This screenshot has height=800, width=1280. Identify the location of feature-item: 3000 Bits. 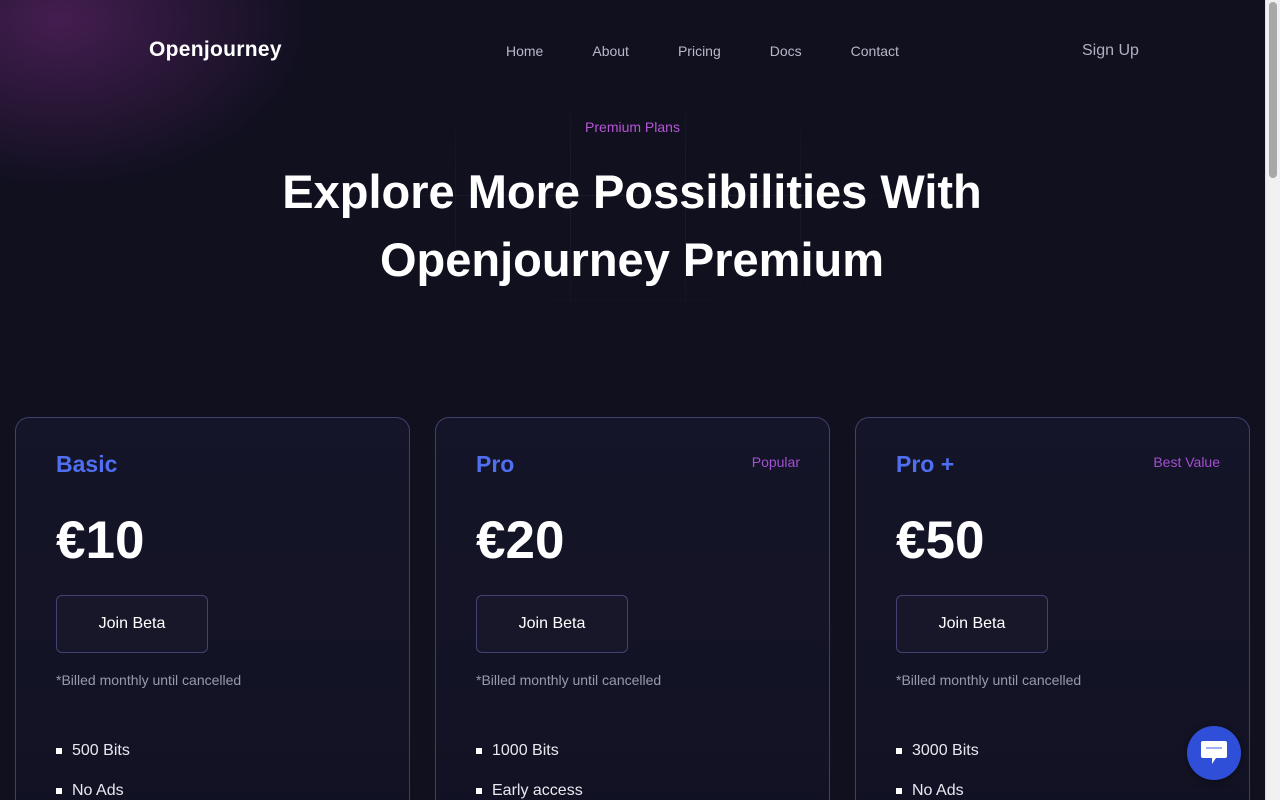
(937, 751).